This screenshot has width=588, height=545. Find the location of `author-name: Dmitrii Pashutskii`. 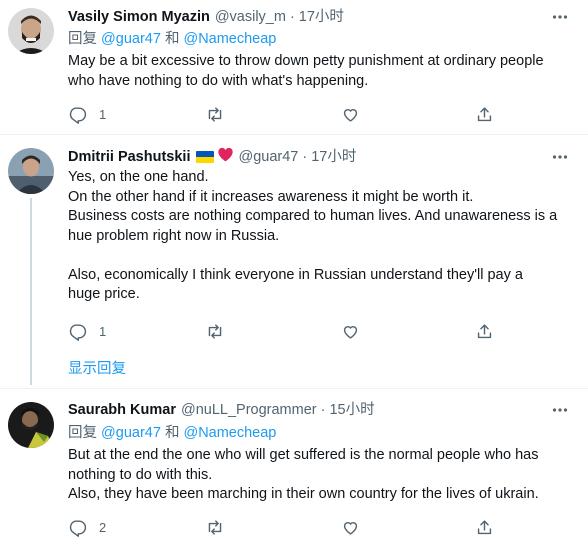

author-name: Dmitrii Pashutskii is located at coordinates (129, 157).